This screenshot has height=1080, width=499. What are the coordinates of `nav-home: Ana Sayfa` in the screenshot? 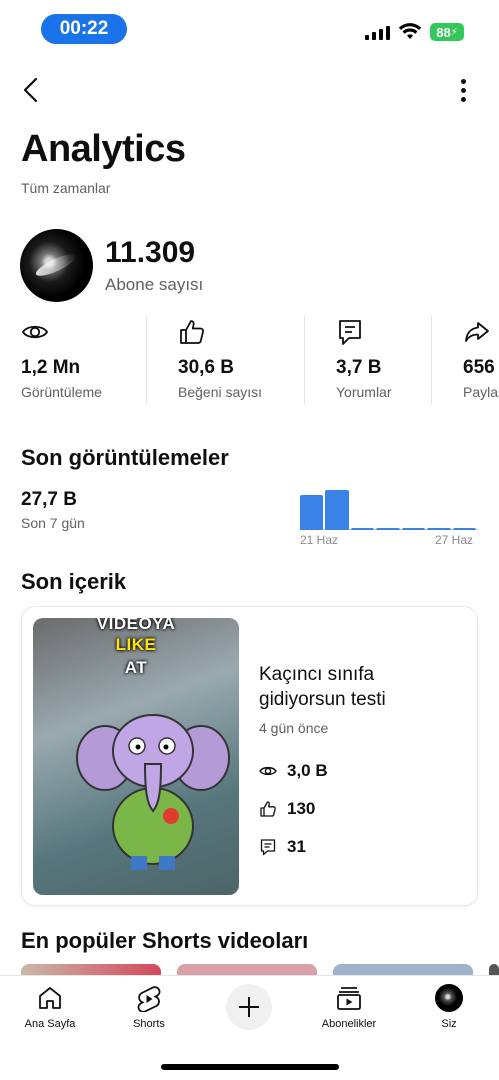 It's located at (50, 1007).